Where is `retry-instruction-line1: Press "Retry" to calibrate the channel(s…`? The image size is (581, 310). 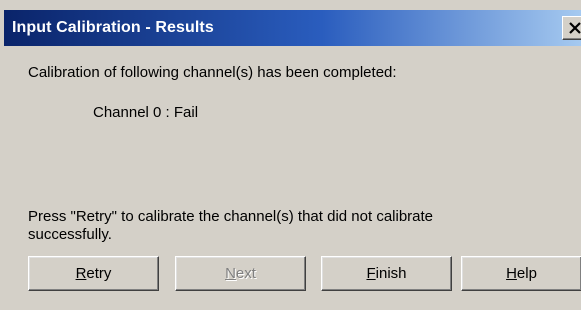
retry-instruction-line1: Press "Retry" to calibrate the channel(s… is located at coordinates (231, 216).